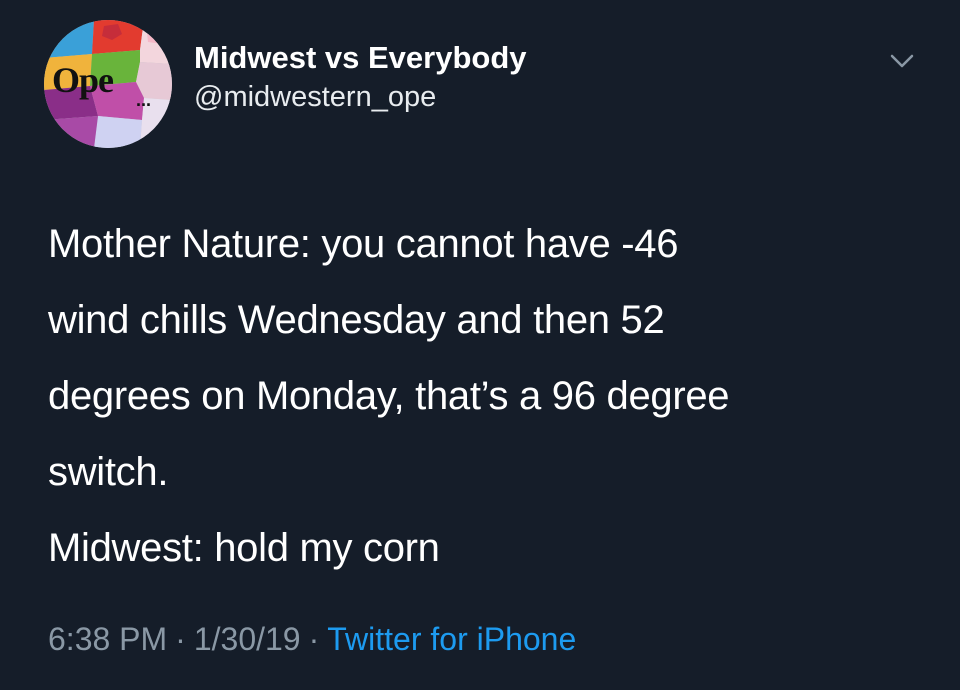 This screenshot has height=690, width=960. I want to click on author-block: Midwest vs Everybody @midwestern_ope, so click(360, 76).